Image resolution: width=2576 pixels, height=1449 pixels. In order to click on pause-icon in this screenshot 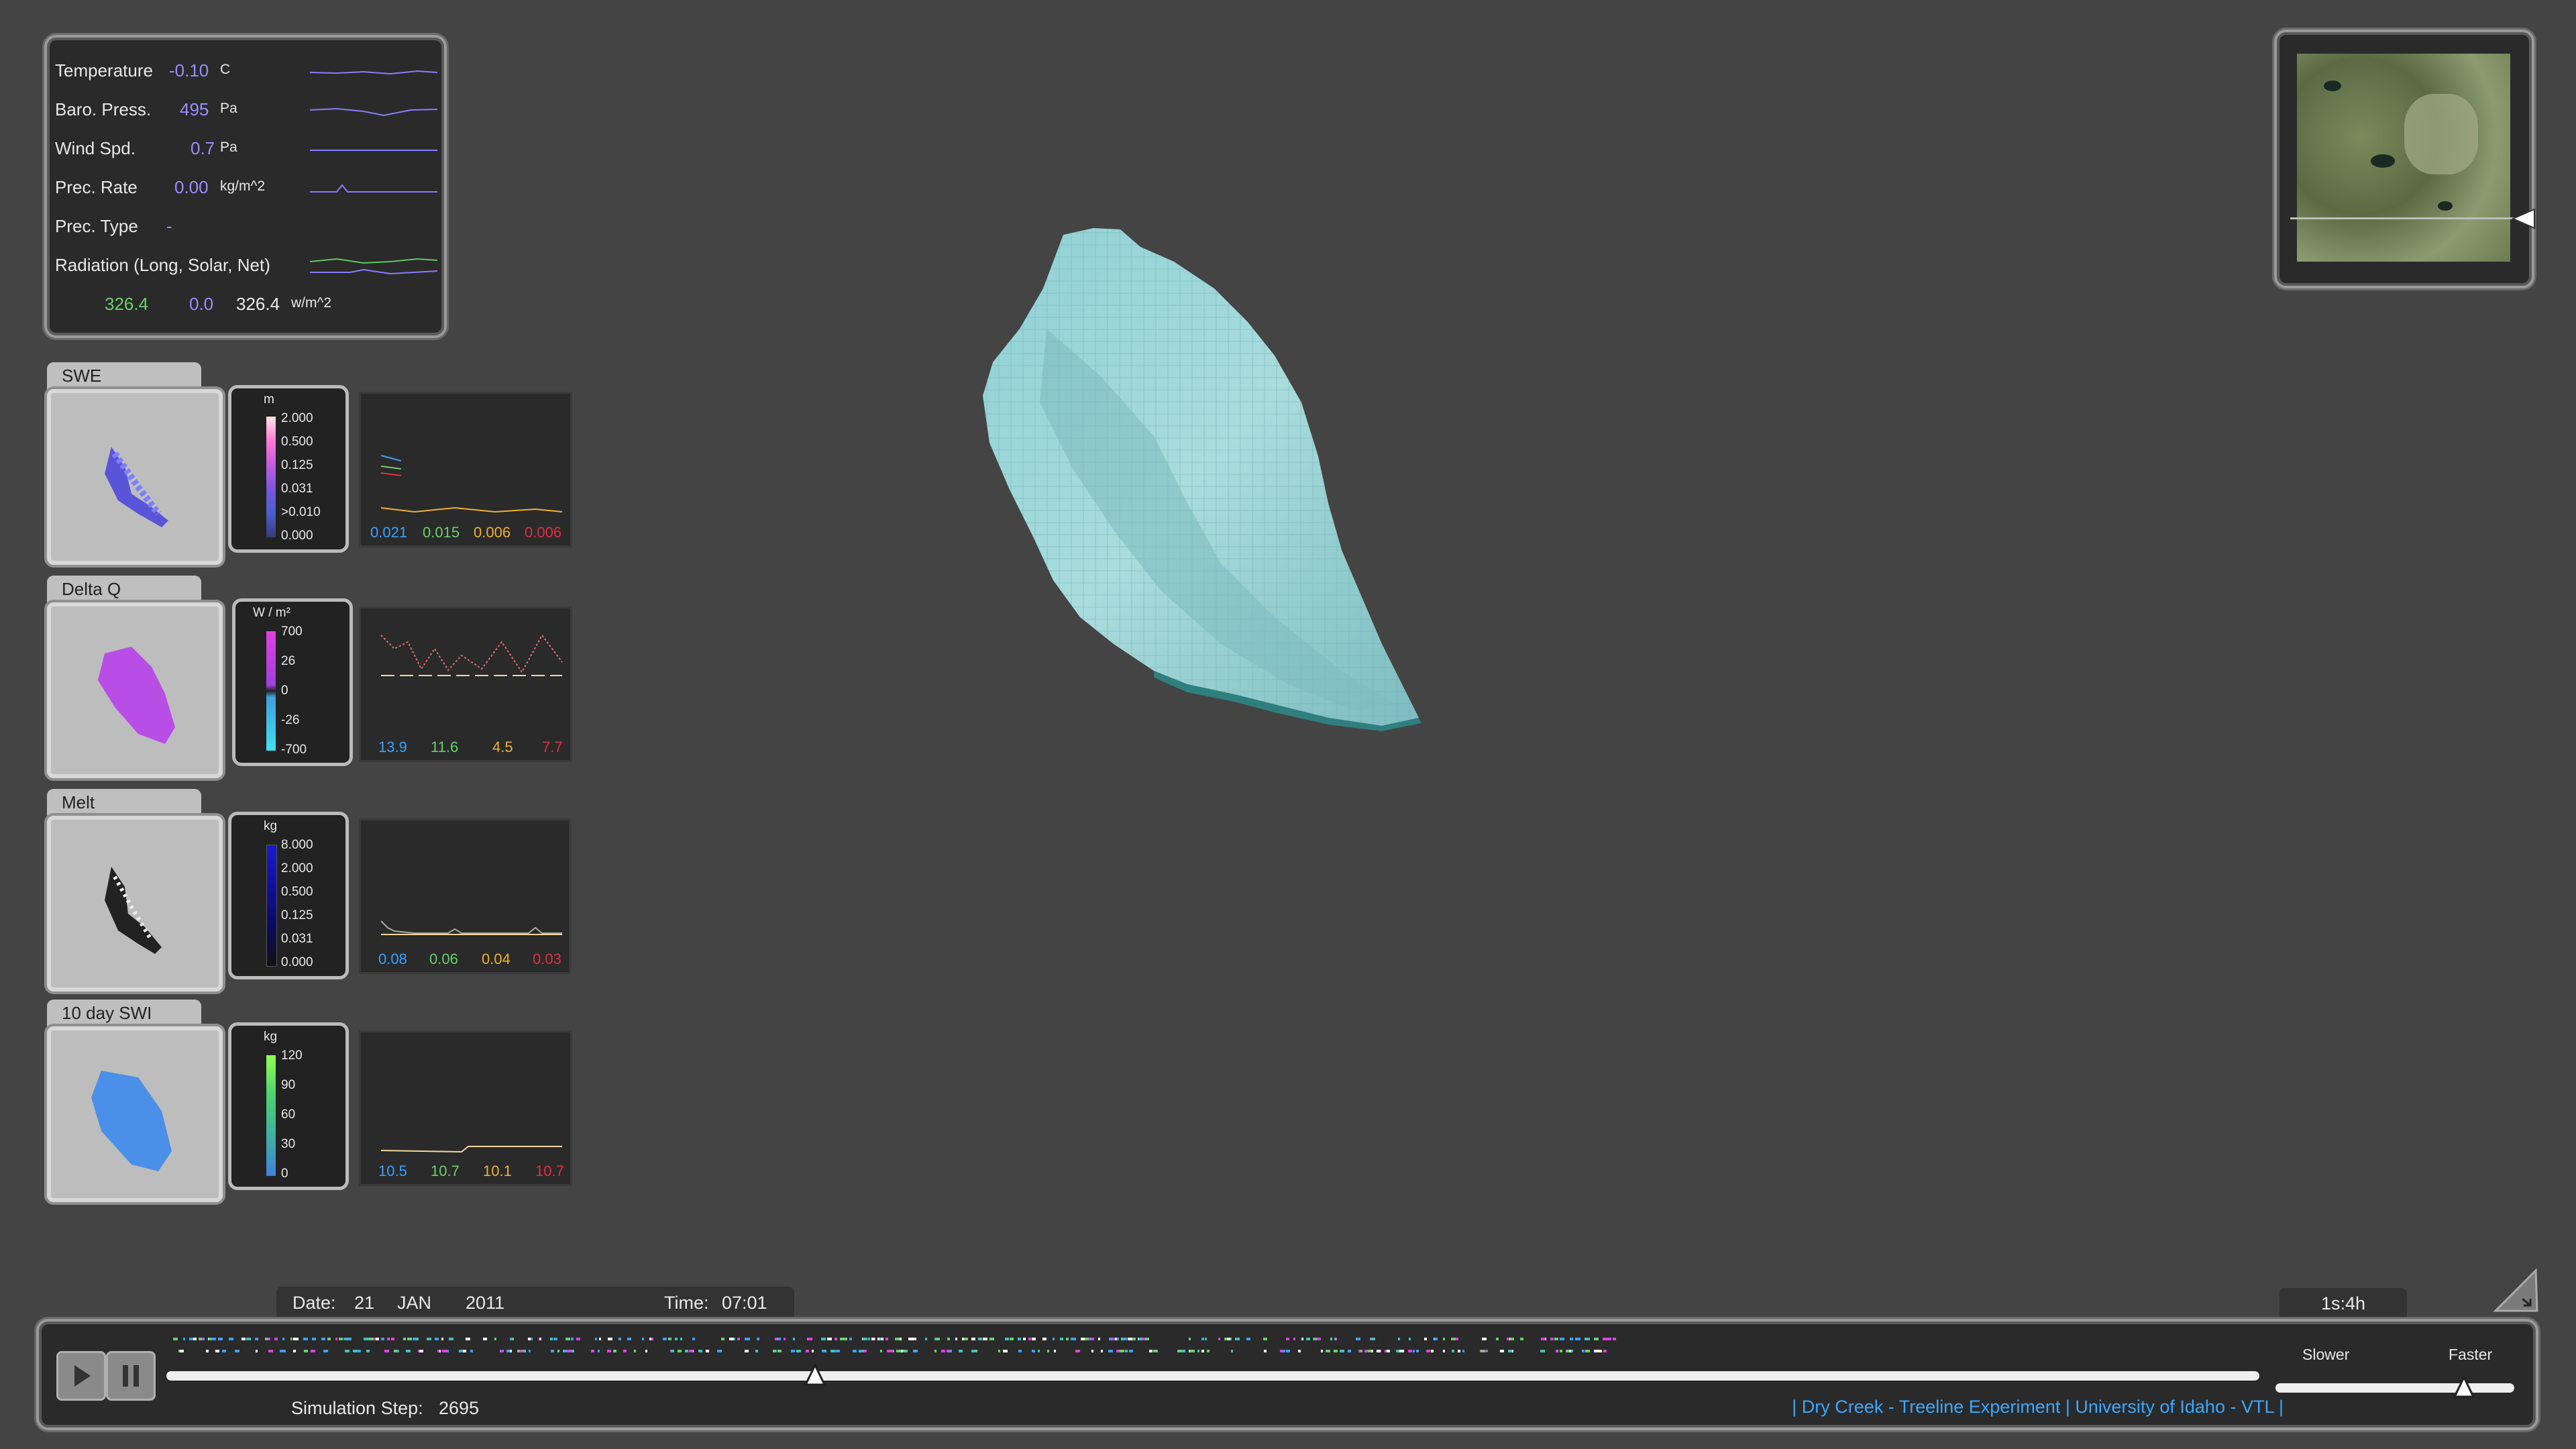, I will do `click(131, 1376)`.